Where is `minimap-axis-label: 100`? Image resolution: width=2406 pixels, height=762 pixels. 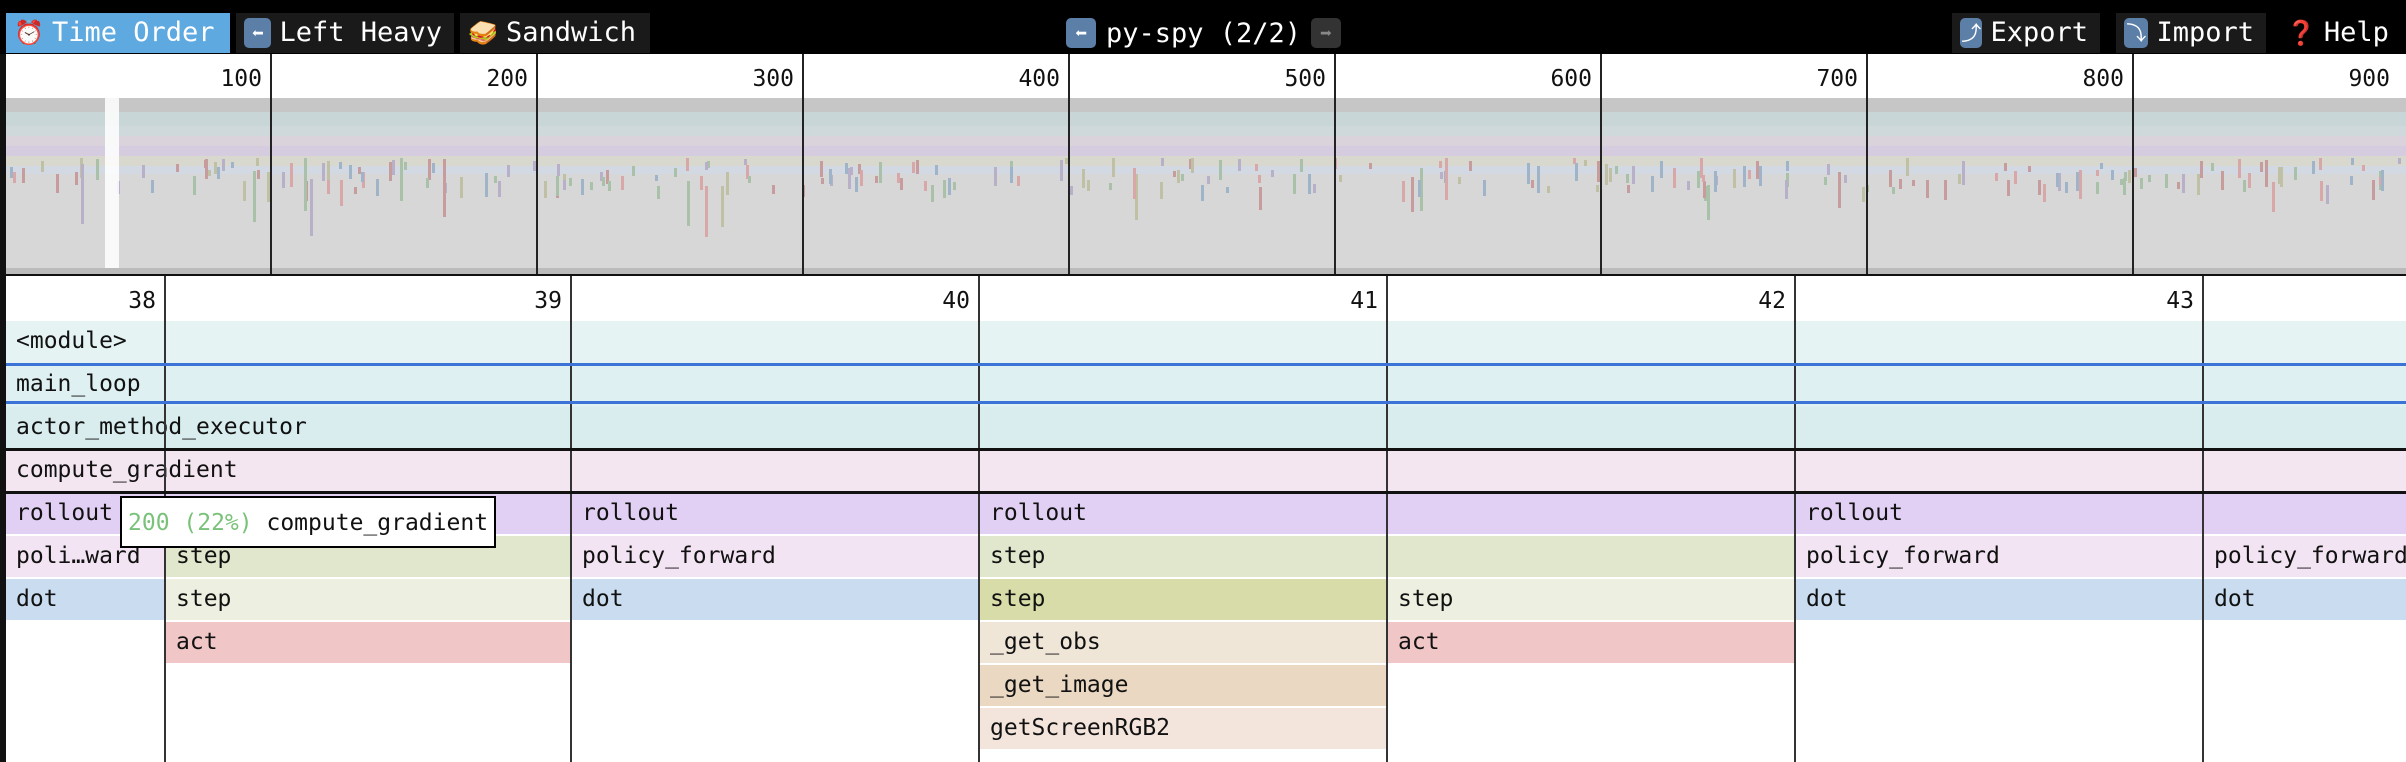 minimap-axis-label: 100 is located at coordinates (241, 79).